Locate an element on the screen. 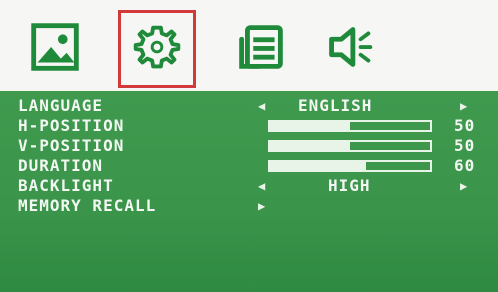 Image resolution: width=498 pixels, height=292 pixels. language-label: LANGUAGE is located at coordinates (61, 105).